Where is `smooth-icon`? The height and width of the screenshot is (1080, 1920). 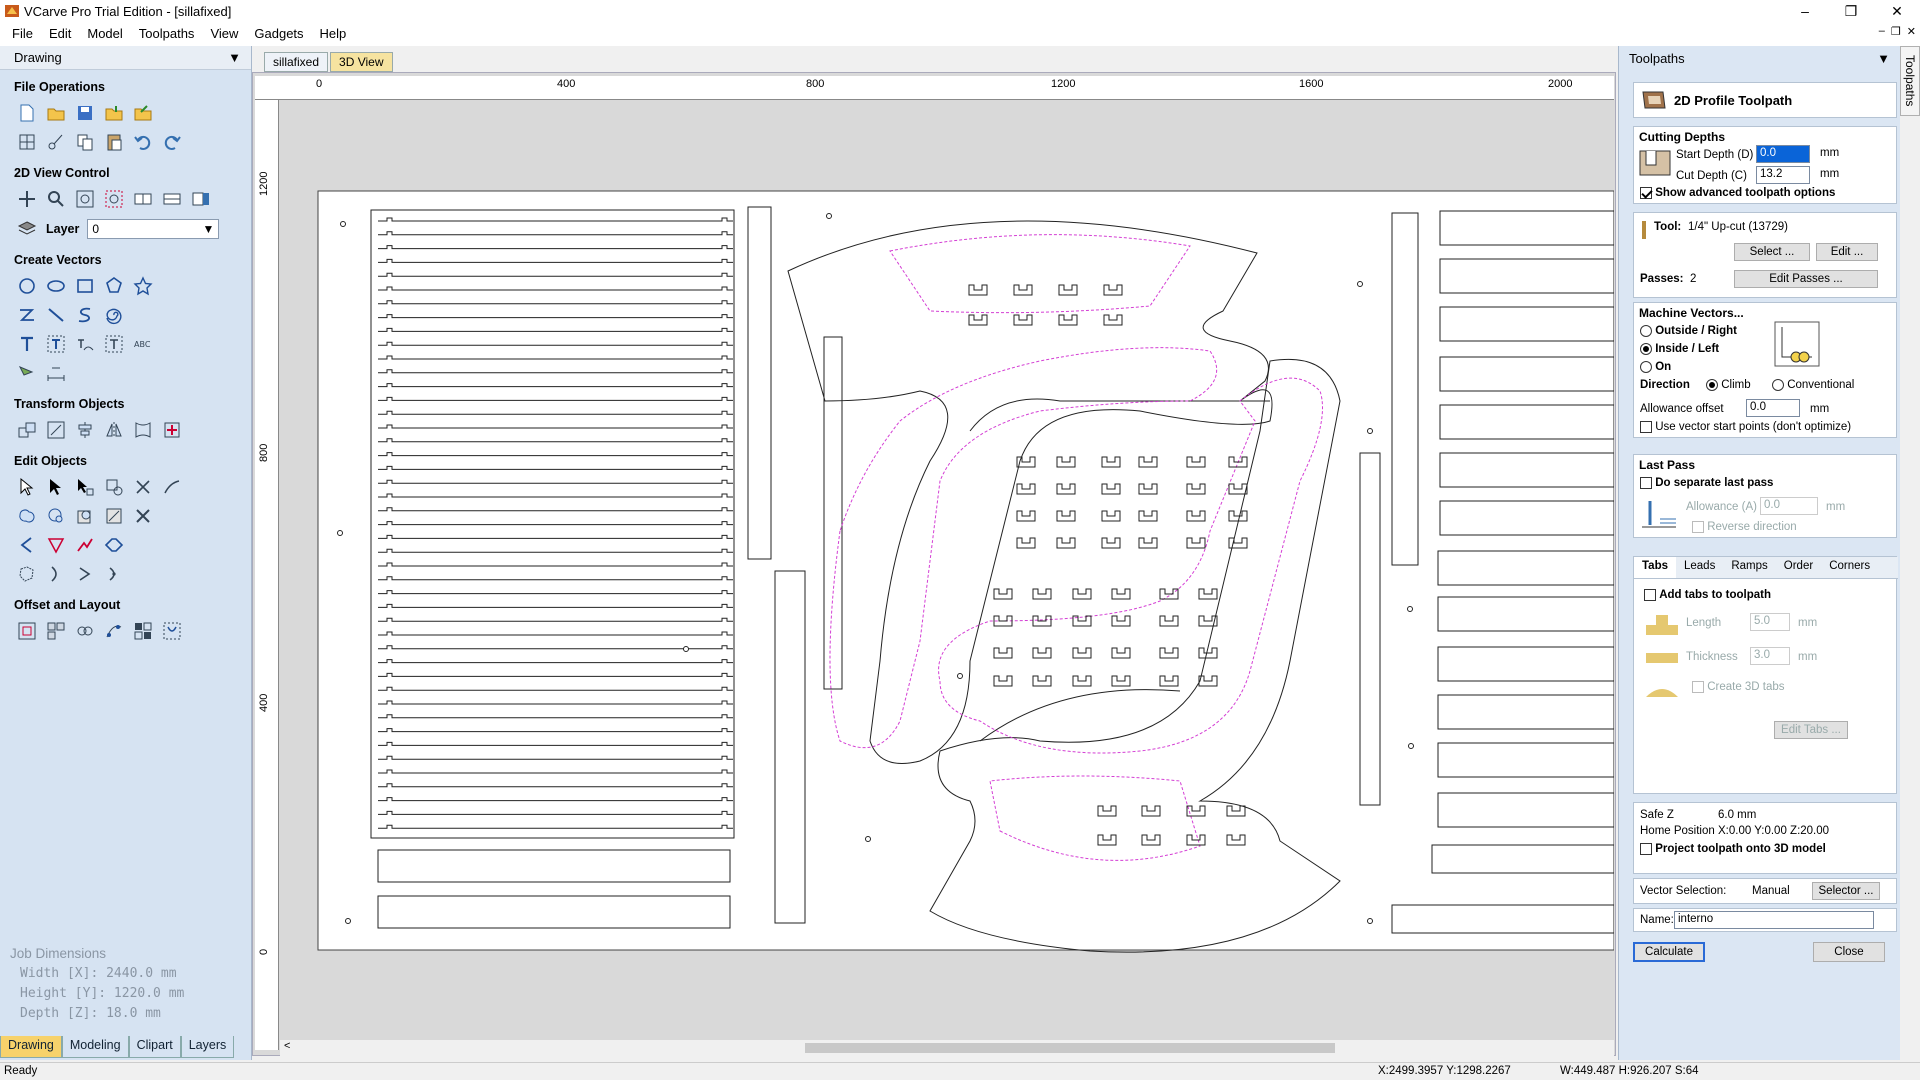
smooth-icon is located at coordinates (85, 545).